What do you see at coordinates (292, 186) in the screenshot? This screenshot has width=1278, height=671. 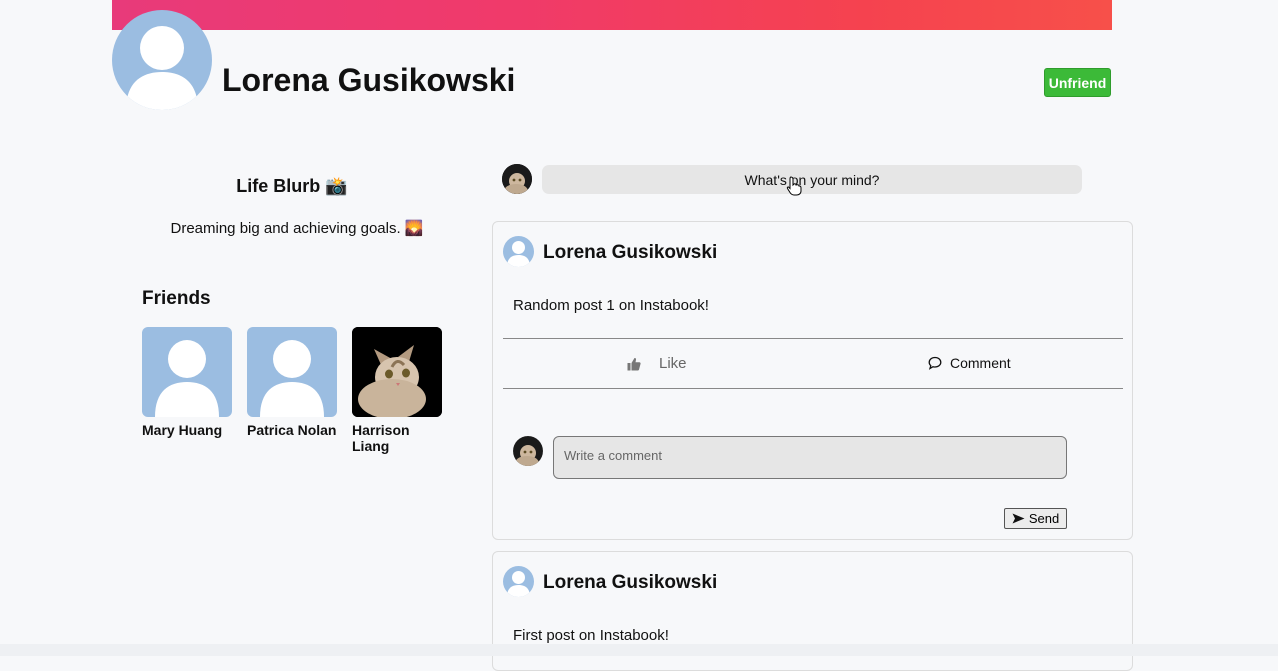 I see `life-blurb-title: Life Blurb 📸` at bounding box center [292, 186].